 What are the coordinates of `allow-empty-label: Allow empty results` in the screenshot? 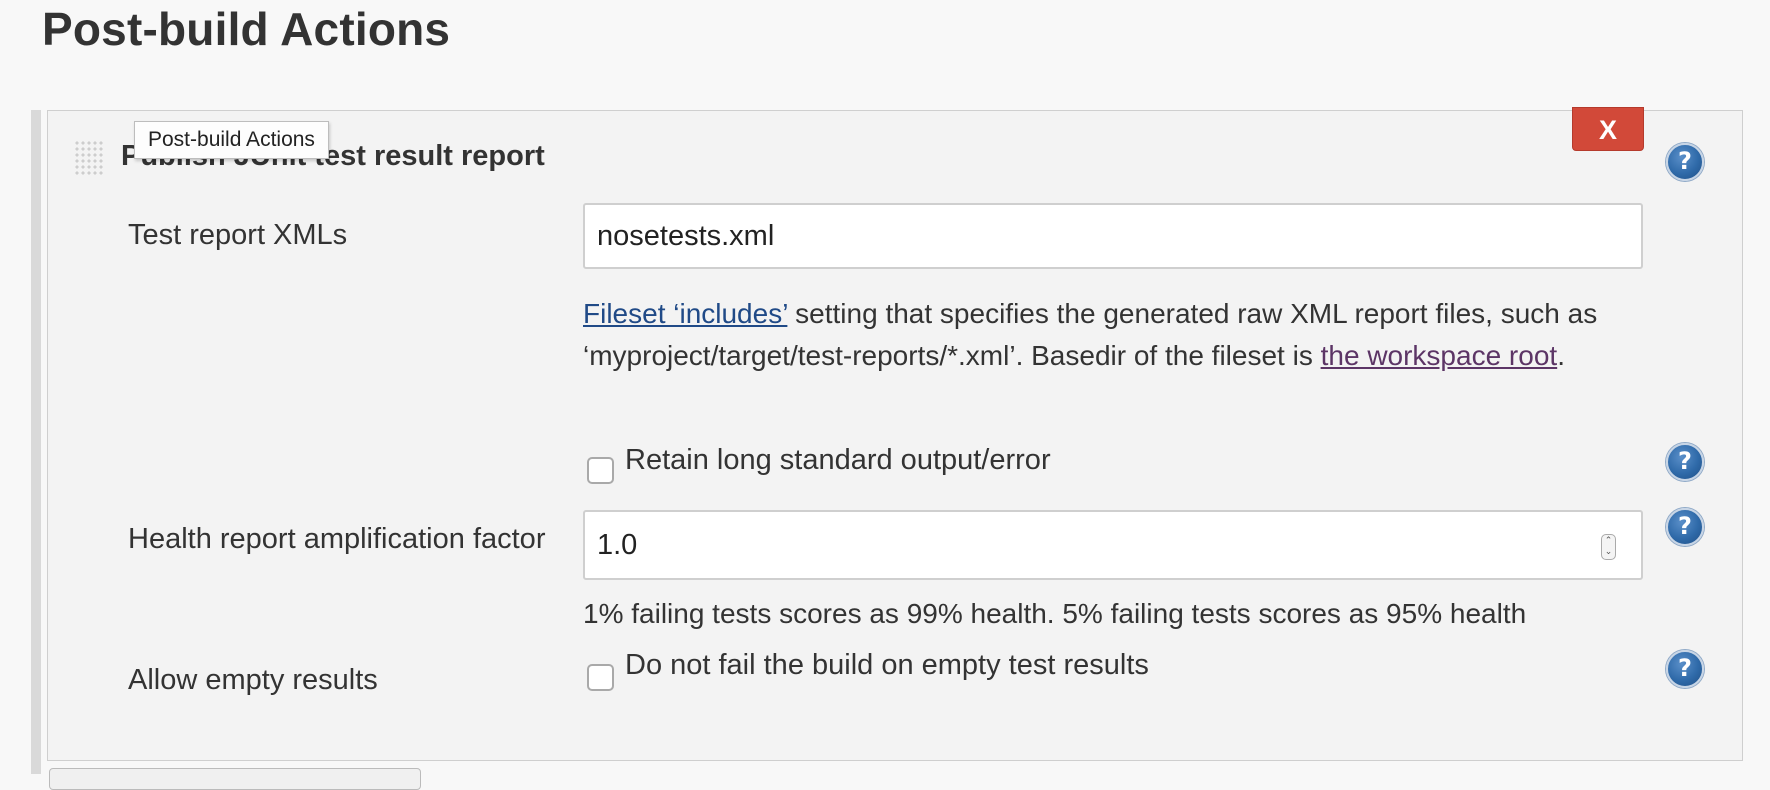 It's located at (253, 680).